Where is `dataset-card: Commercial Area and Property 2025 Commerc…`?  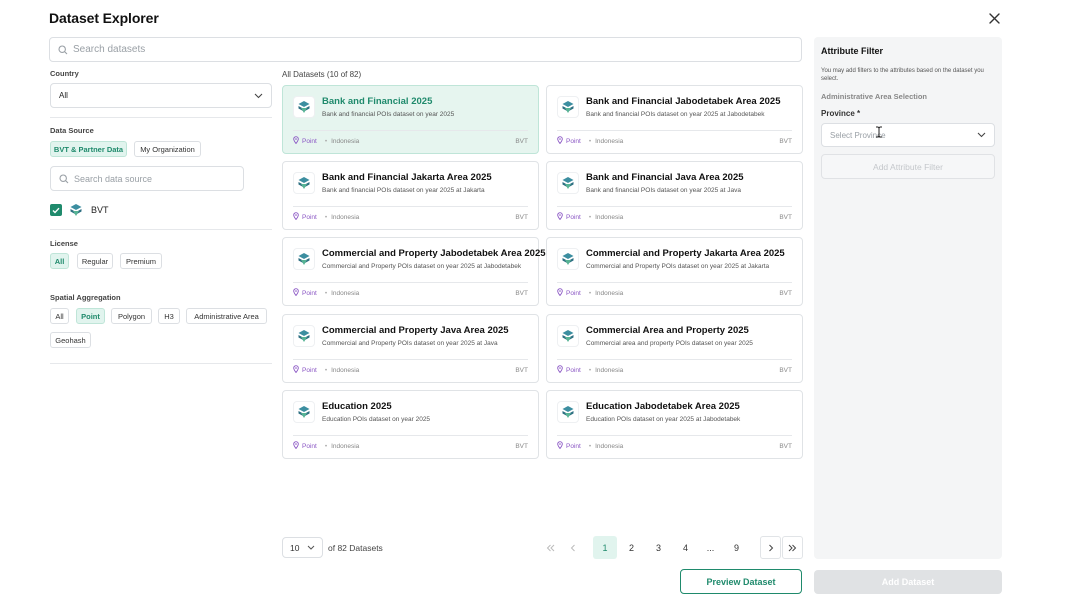
dataset-card: Commercial Area and Property 2025 Commerc… is located at coordinates (674, 348).